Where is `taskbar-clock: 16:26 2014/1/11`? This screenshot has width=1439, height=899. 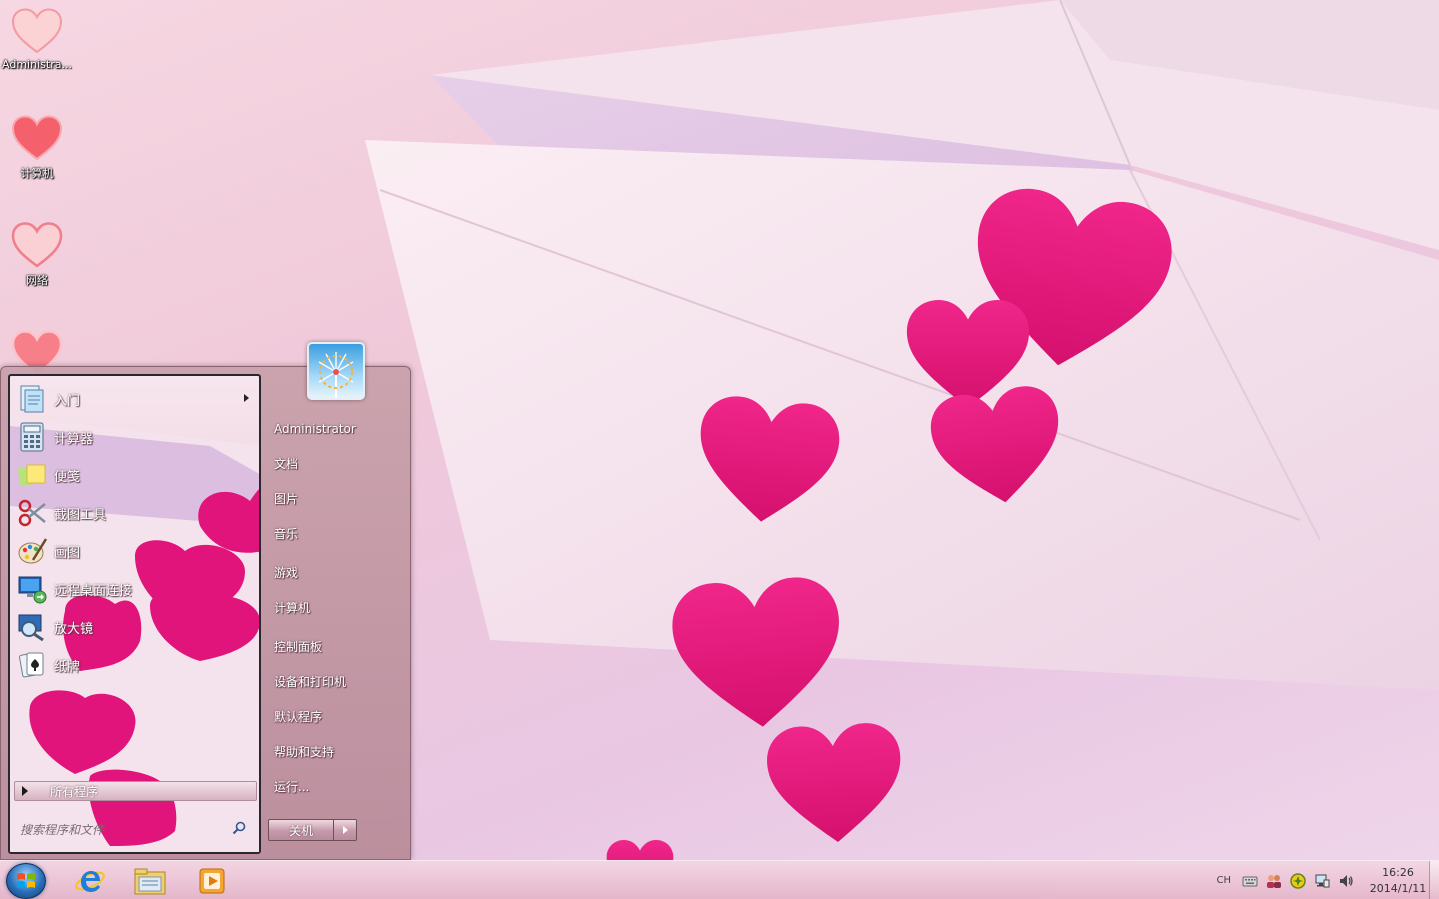 taskbar-clock: 16:26 2014/1/11 is located at coordinates (1398, 881).